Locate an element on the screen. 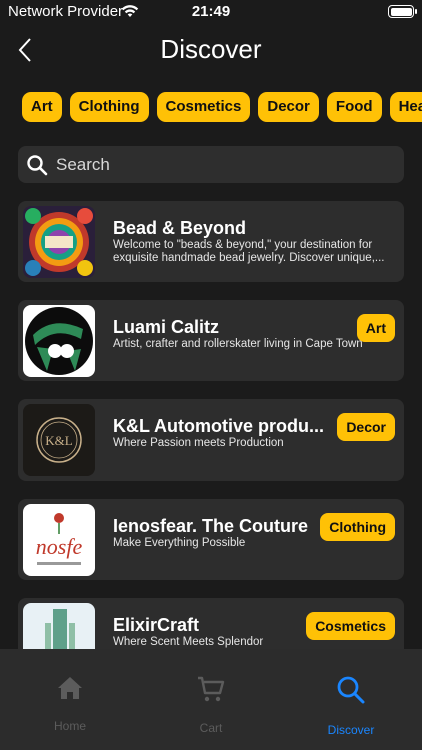 The width and height of the screenshot is (422, 750). category-badge: Clothing is located at coordinates (357, 527).